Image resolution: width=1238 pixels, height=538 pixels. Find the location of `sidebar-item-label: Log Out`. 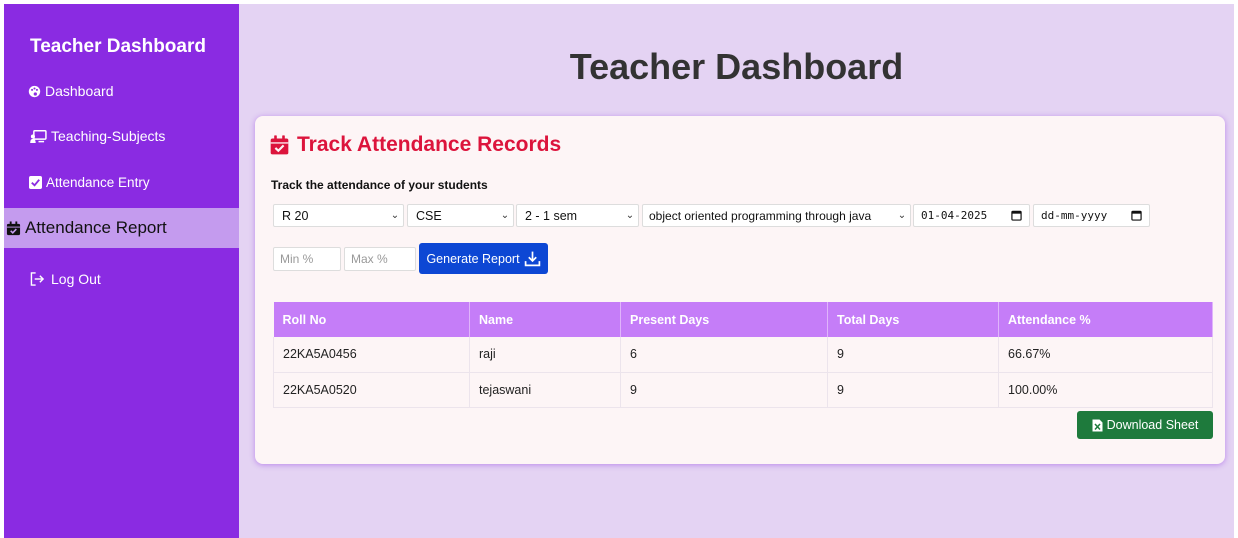

sidebar-item-label: Log Out is located at coordinates (76, 279).